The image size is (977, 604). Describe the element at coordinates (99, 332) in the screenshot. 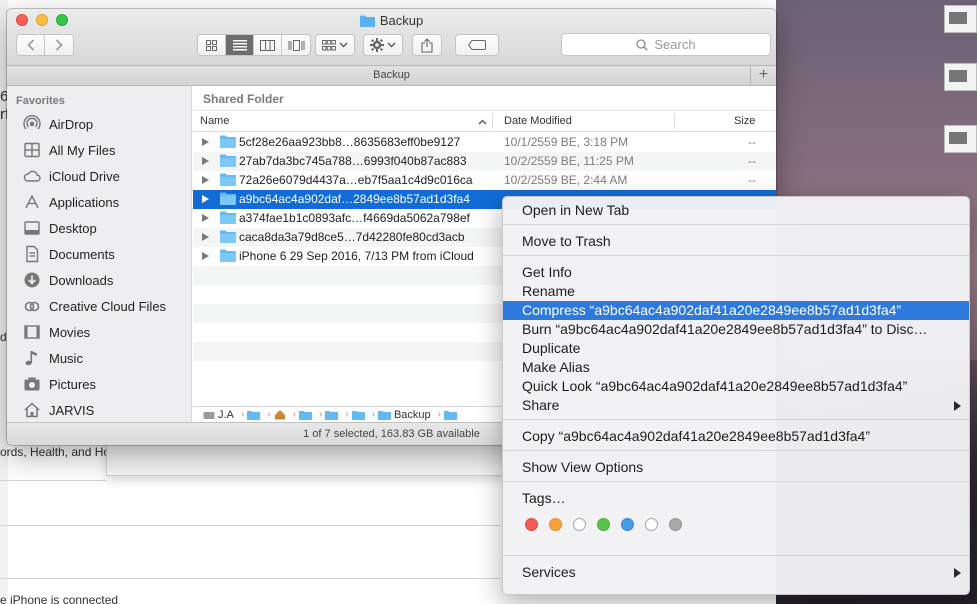

I see `sidebar-item-movies: Movies` at that location.